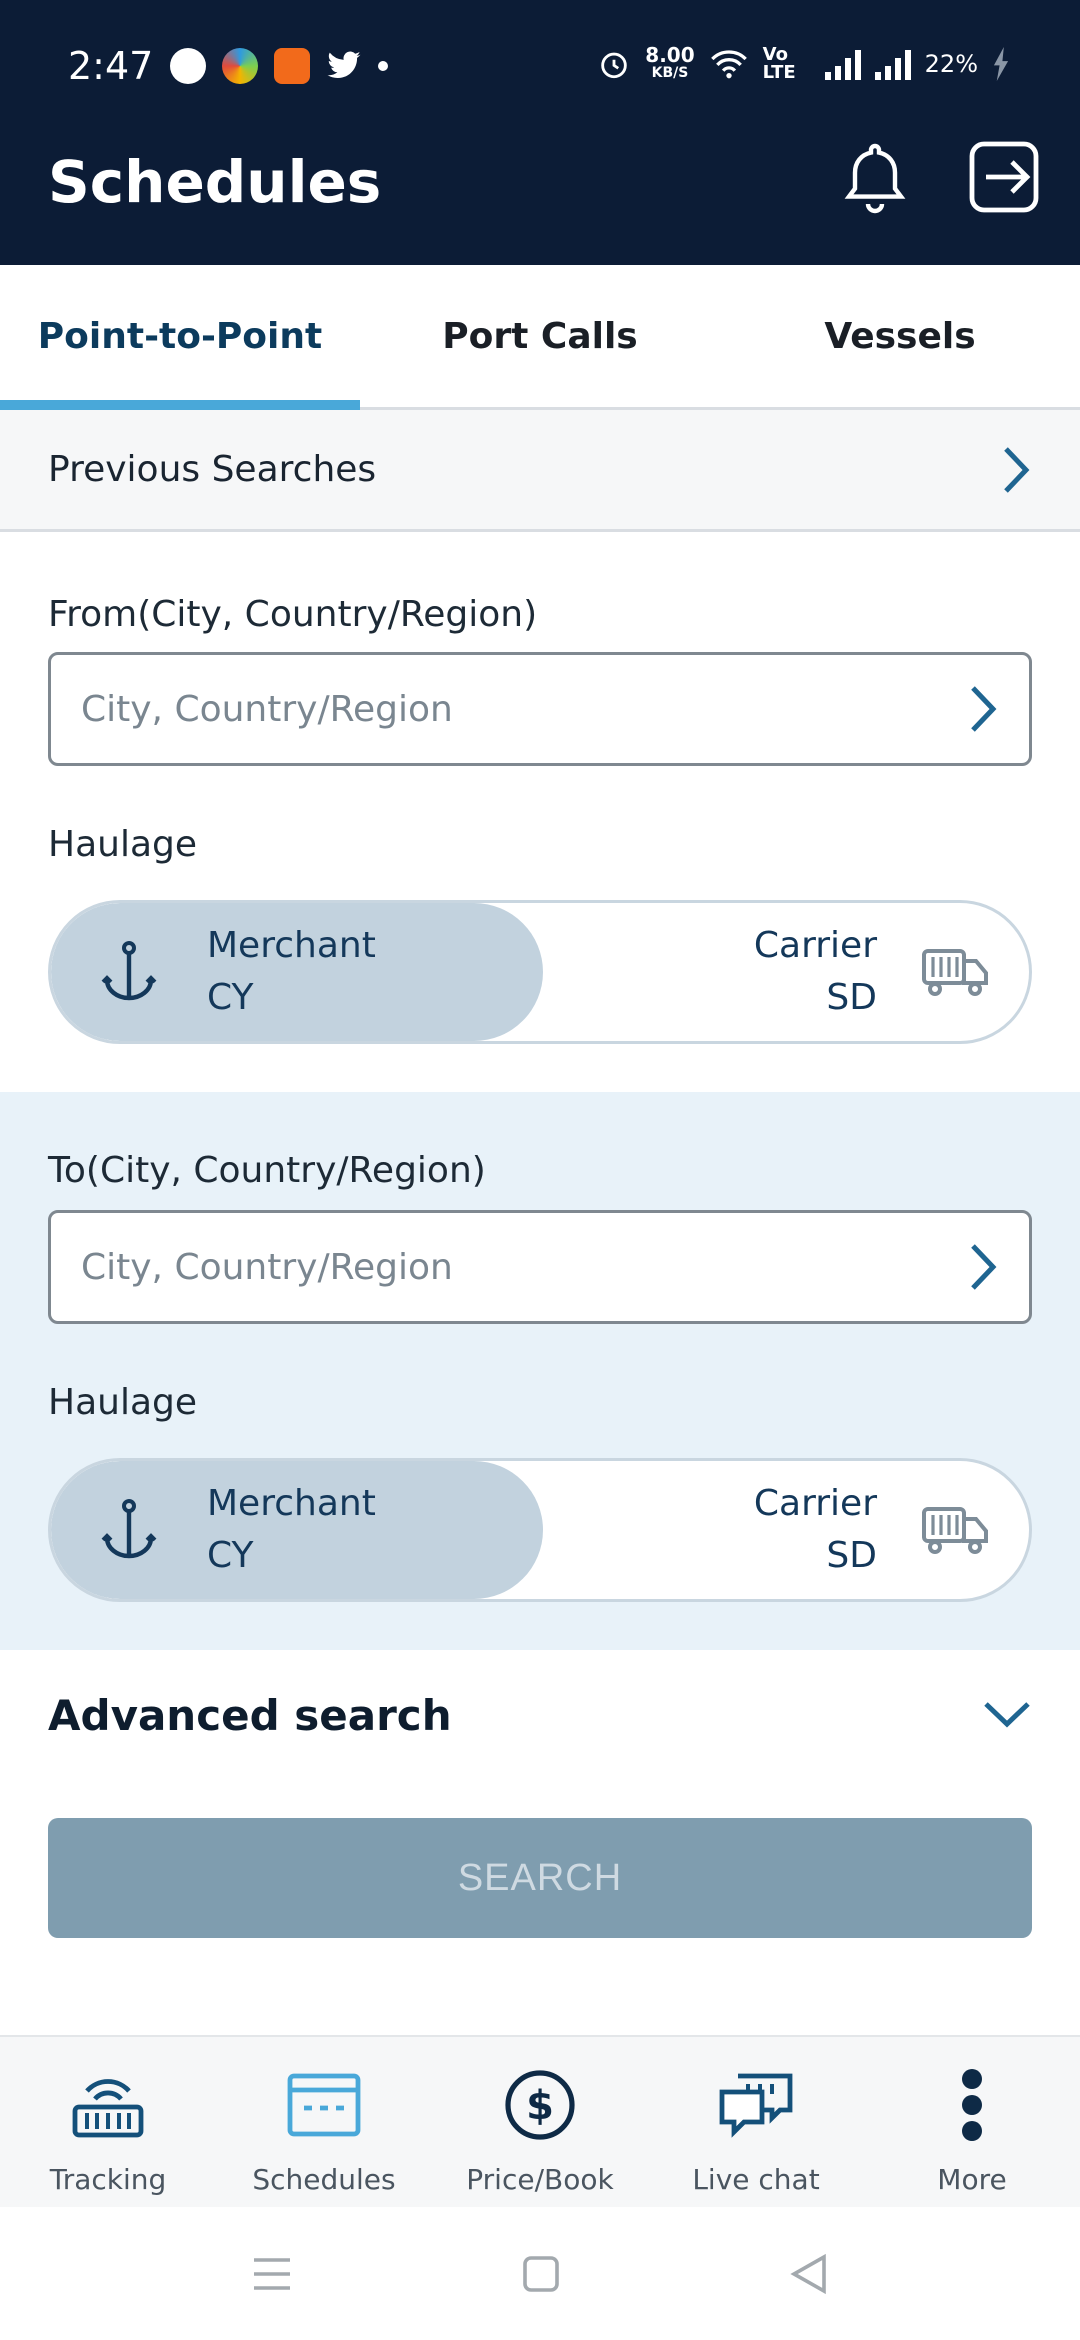 The height and width of the screenshot is (2340, 1080). I want to click on advanced-search-row: Advanced search, so click(540, 1715).